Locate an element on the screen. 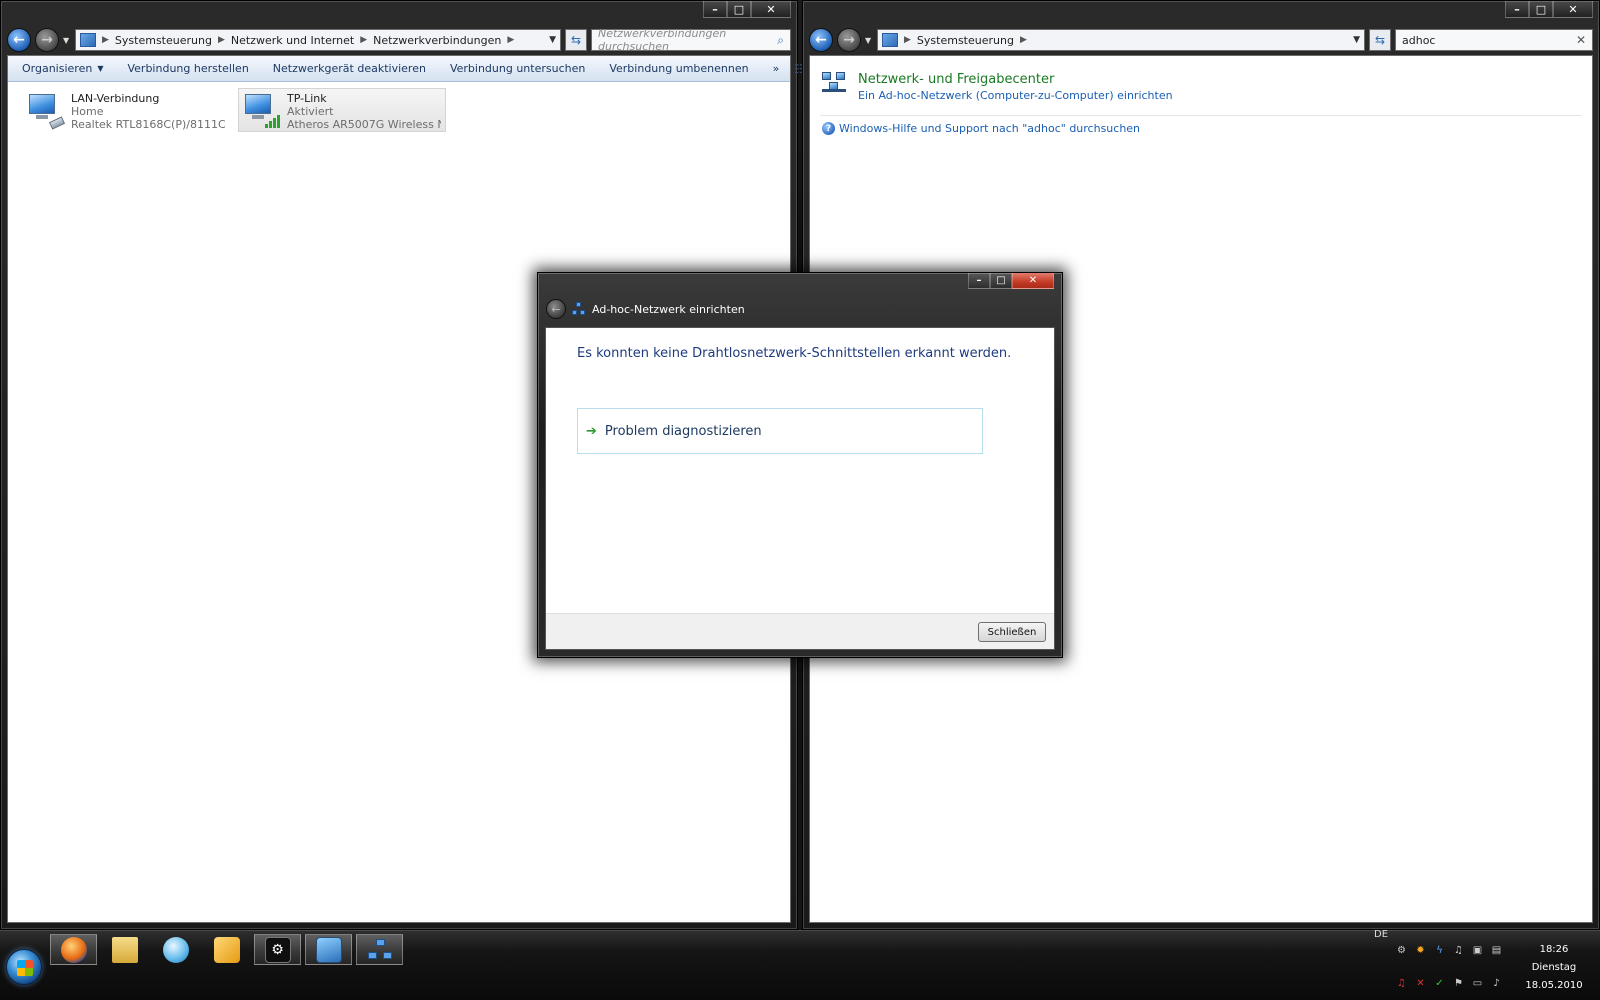 This screenshot has height=1000, width=1600. calendar-tray-icon: ✕ is located at coordinates (1420, 983).